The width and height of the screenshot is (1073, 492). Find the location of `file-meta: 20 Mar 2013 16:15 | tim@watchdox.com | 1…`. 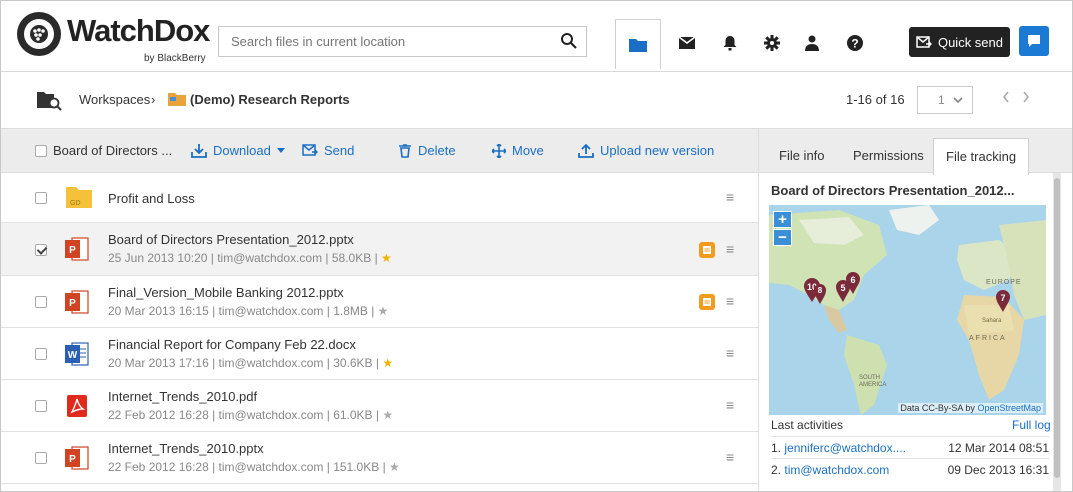

file-meta: 20 Mar 2013 16:15 | tim@watchdox.com | 1… is located at coordinates (248, 311).